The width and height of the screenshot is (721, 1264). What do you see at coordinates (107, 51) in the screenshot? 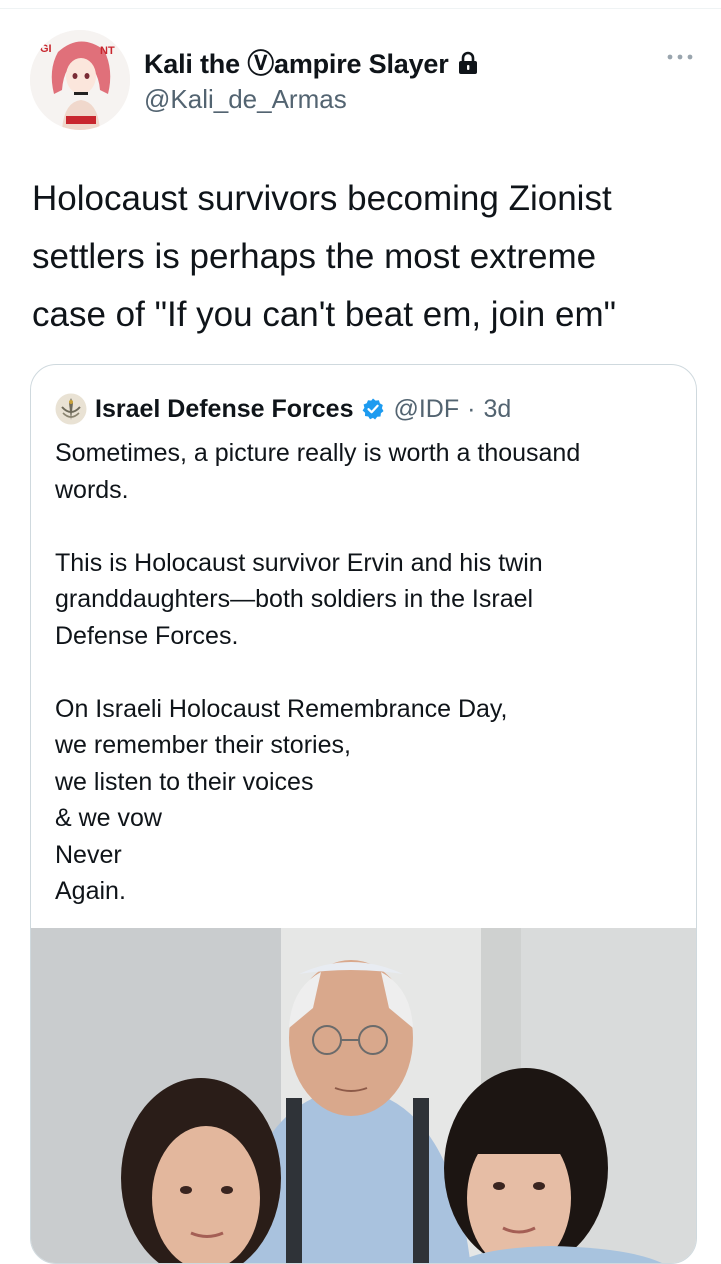
I see `svg-text: NT` at bounding box center [107, 51].